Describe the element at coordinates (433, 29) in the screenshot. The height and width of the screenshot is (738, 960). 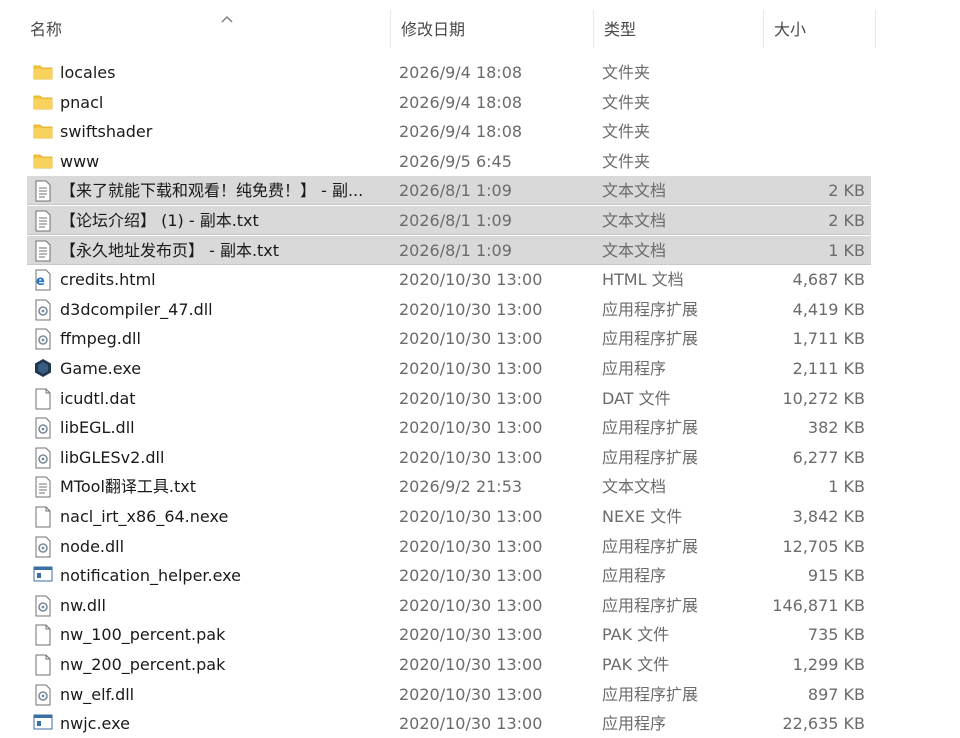
I see `column-header-date-label: 修改日期` at that location.